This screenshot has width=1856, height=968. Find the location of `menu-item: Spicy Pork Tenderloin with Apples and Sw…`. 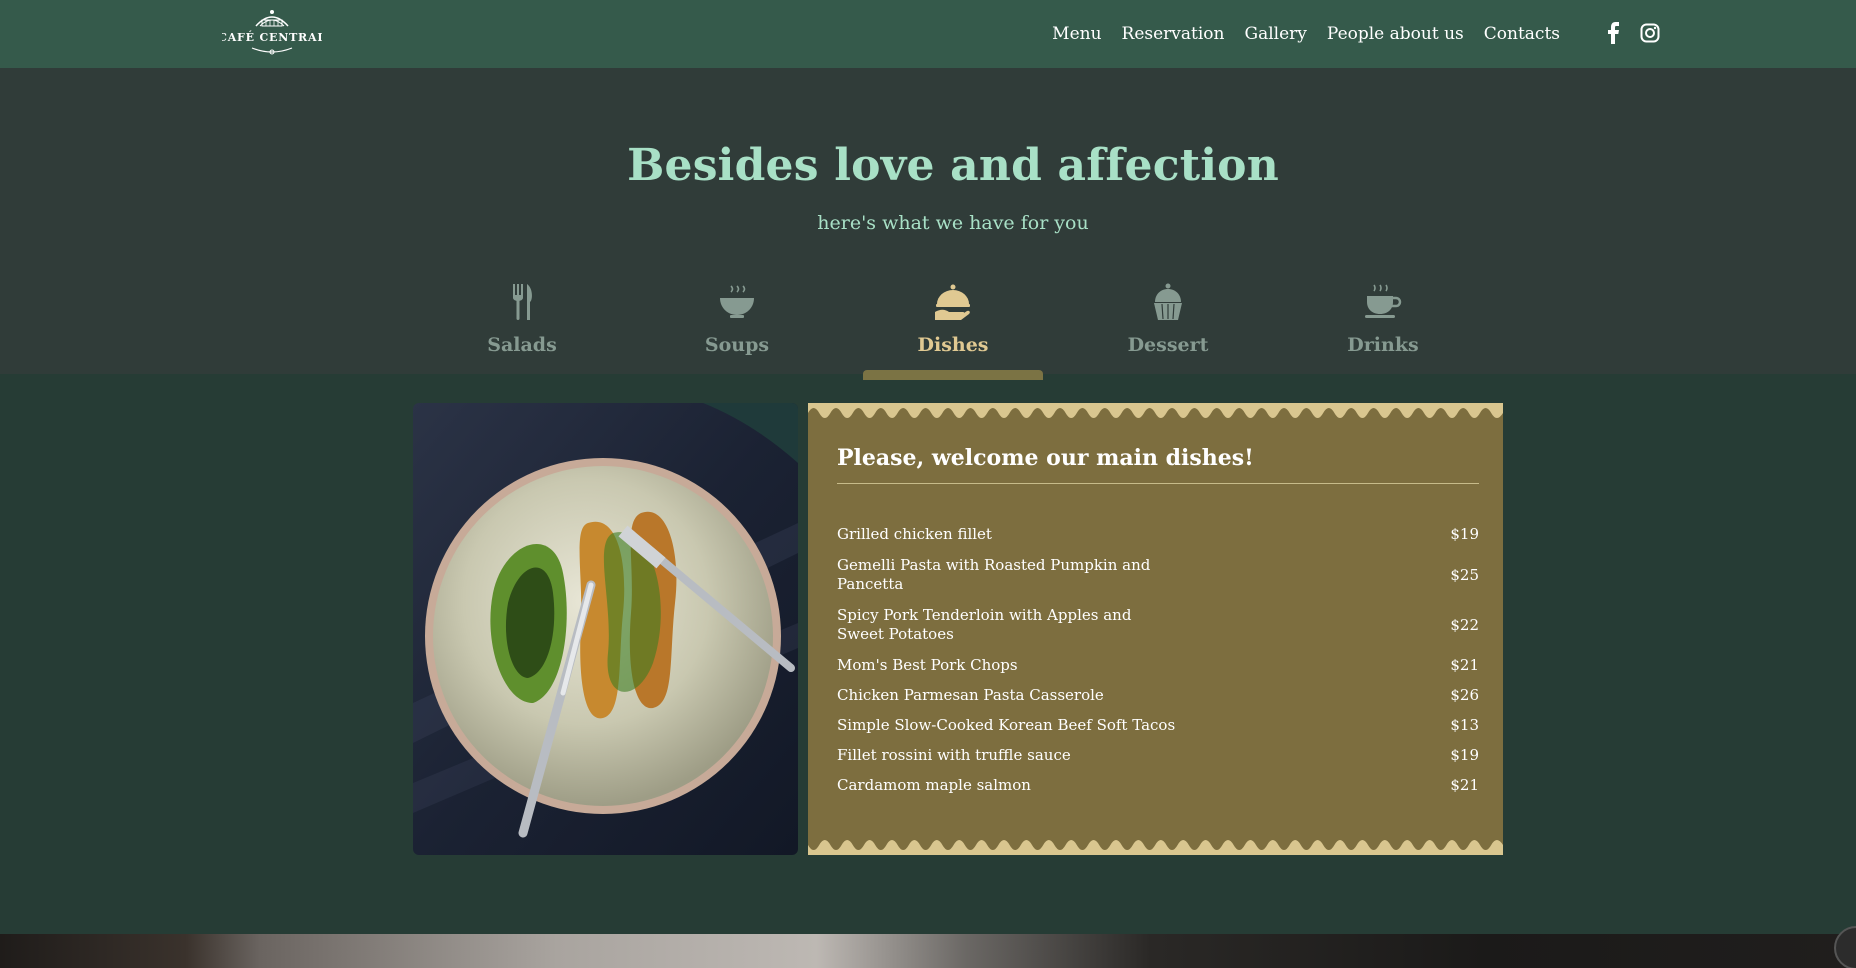

menu-item: Spicy Pork Tenderloin with Apples and Sw… is located at coordinates (1158, 625).